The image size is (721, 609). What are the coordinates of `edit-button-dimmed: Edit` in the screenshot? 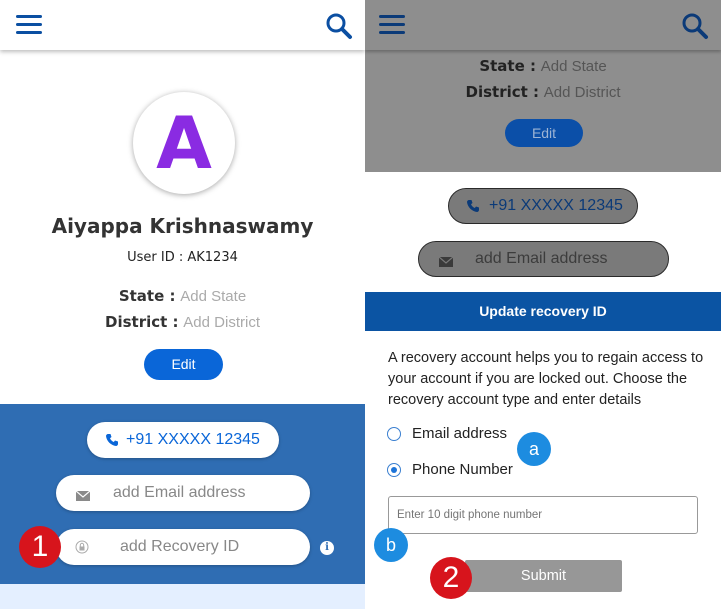 It's located at (544, 133).